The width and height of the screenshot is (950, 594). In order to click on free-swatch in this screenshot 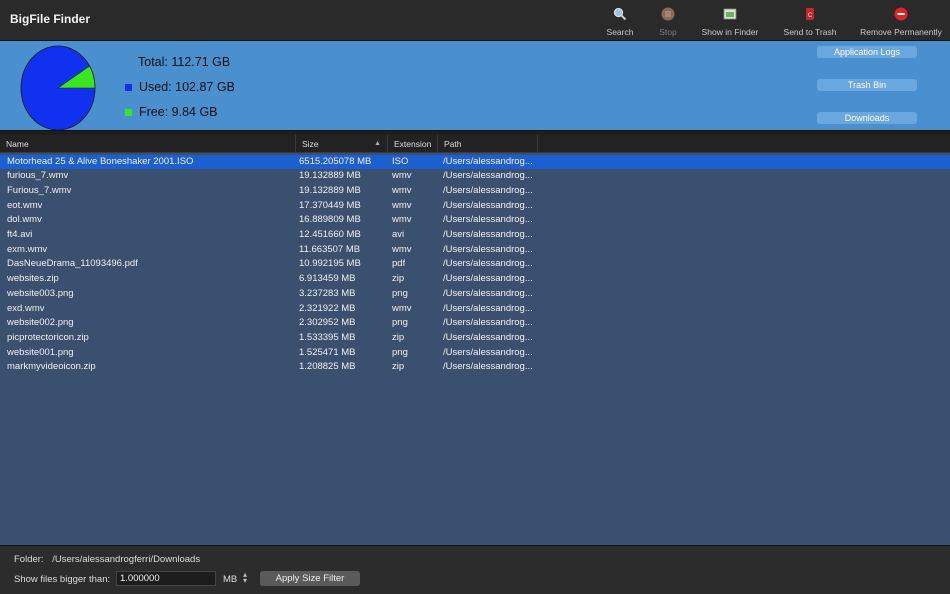, I will do `click(128, 112)`.